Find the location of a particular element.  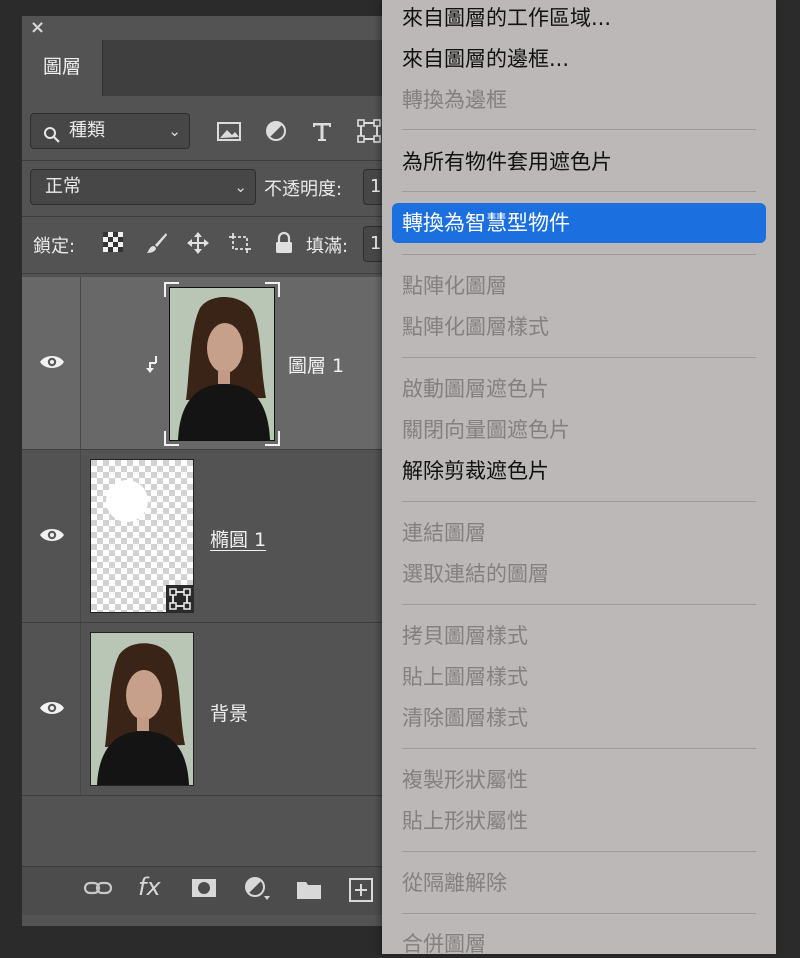

menu-item-rasterize-layer-style: 點陣化圖層樣式 is located at coordinates (475, 327).